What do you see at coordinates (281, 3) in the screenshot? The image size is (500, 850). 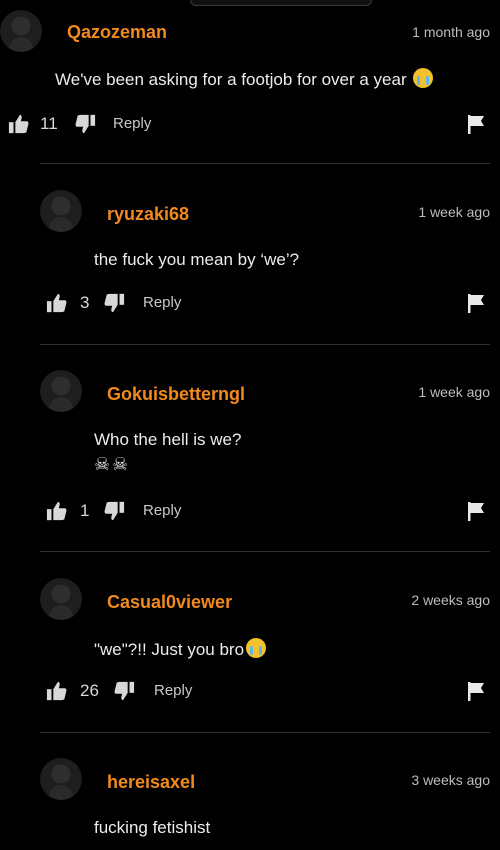 I see `top-sheet-handle` at bounding box center [281, 3].